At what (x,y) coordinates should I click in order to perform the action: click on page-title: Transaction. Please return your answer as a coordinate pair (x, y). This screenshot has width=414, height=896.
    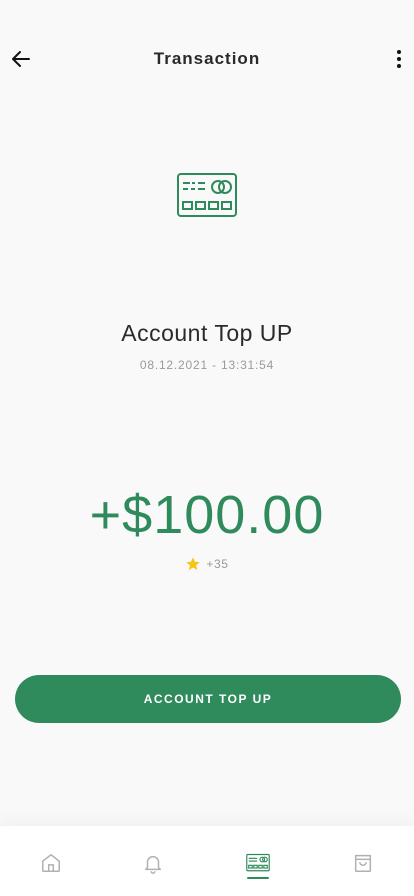
    Looking at the image, I should click on (207, 58).